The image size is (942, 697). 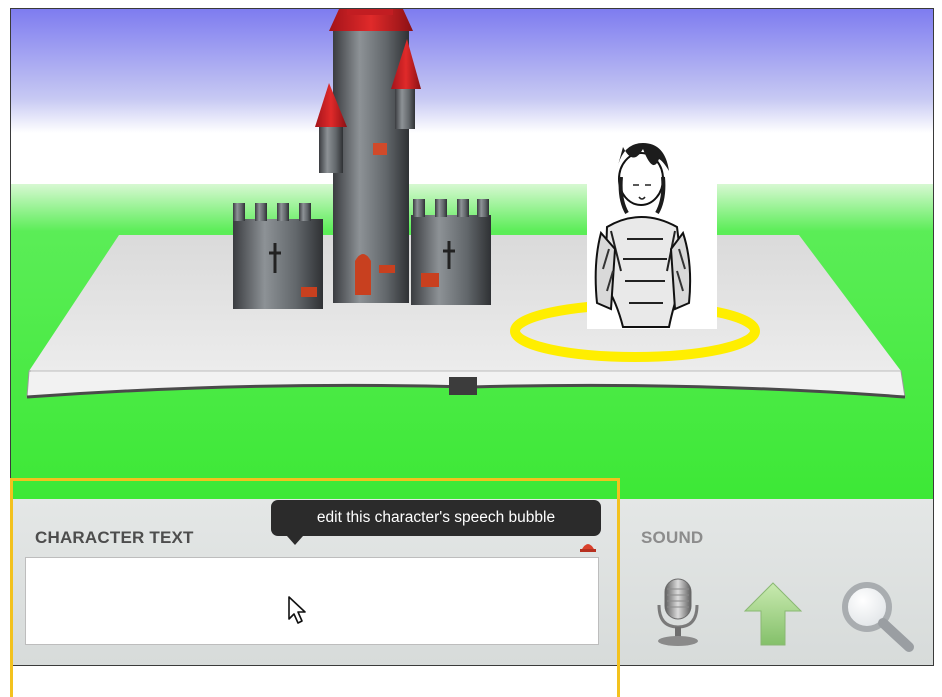 What do you see at coordinates (652, 236) in the screenshot?
I see `knight-character` at bounding box center [652, 236].